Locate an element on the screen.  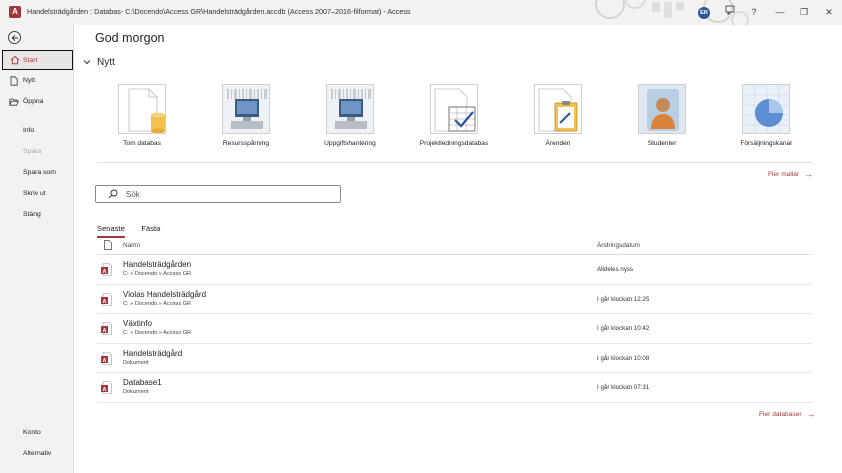
file-name: Database1 is located at coordinates (142, 382).